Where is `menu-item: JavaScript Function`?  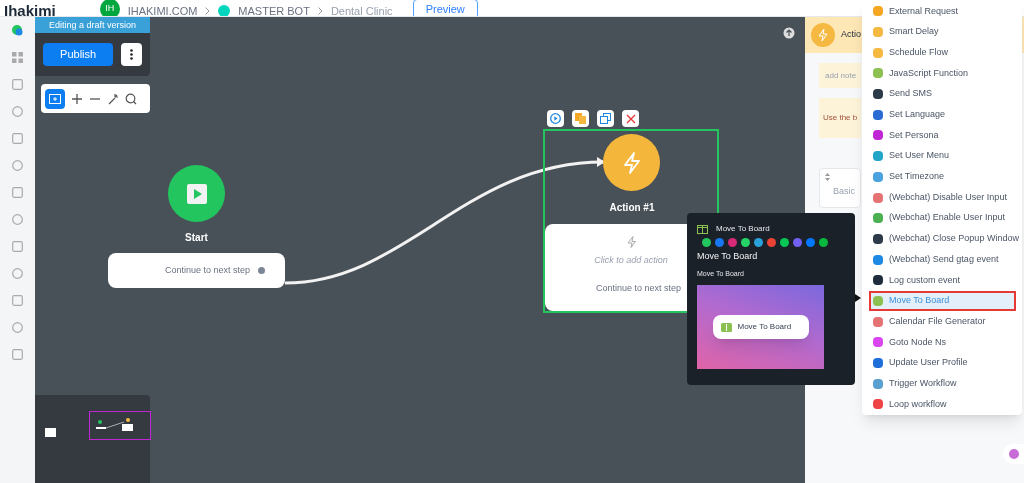
menu-item: JavaScript Function is located at coordinates (942, 73).